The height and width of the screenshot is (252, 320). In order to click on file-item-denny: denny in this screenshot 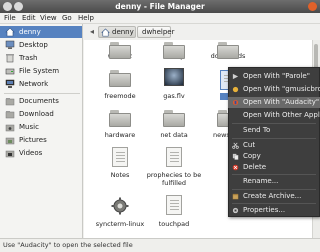, I will do `click(174, 51)`.